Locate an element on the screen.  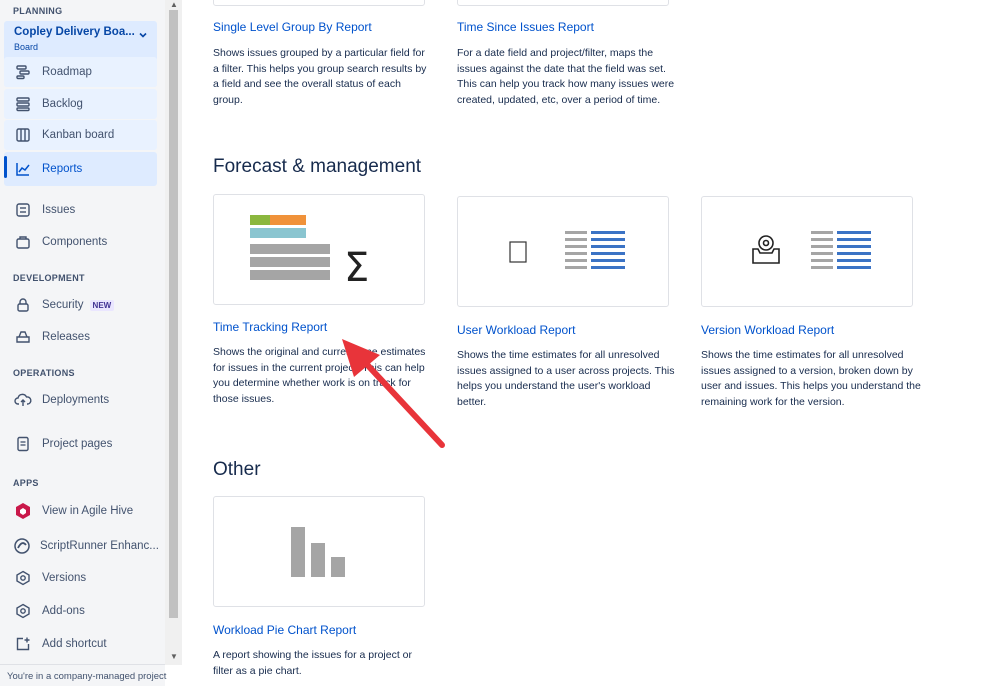
add-ons-icon is located at coordinates (23, 611).